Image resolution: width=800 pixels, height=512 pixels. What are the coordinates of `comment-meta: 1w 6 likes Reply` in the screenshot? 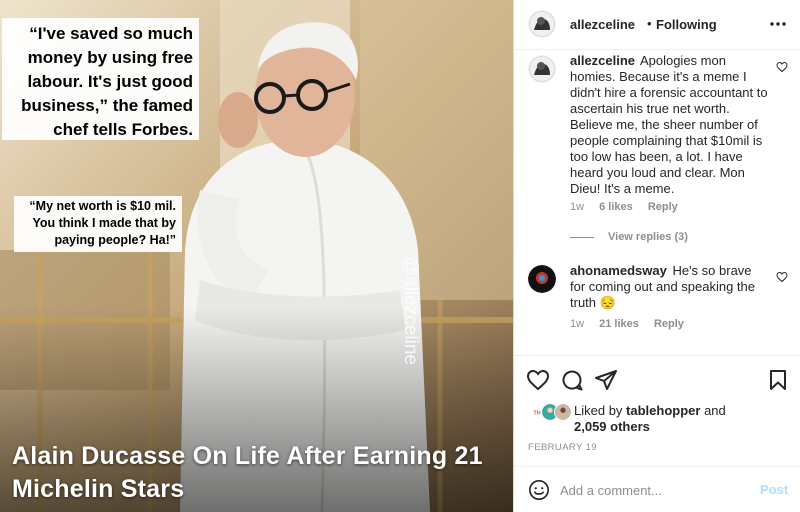 It's located at (630, 207).